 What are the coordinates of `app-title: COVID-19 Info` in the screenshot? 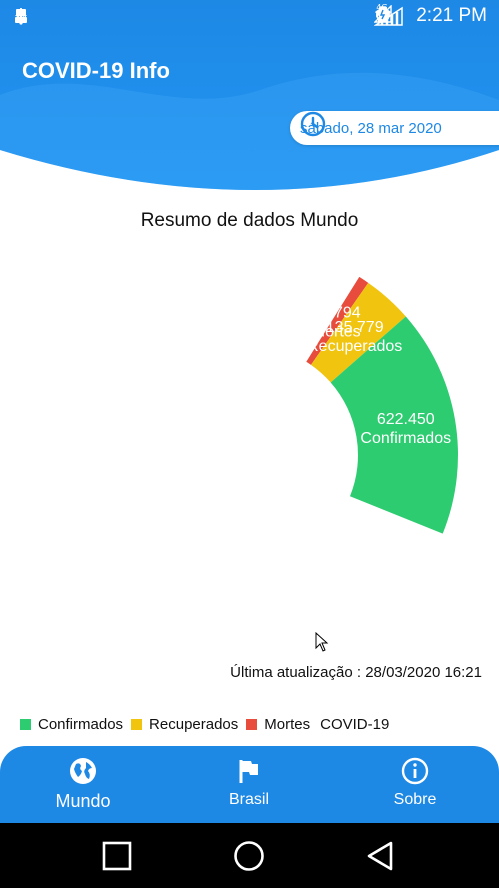 It's located at (96, 70).